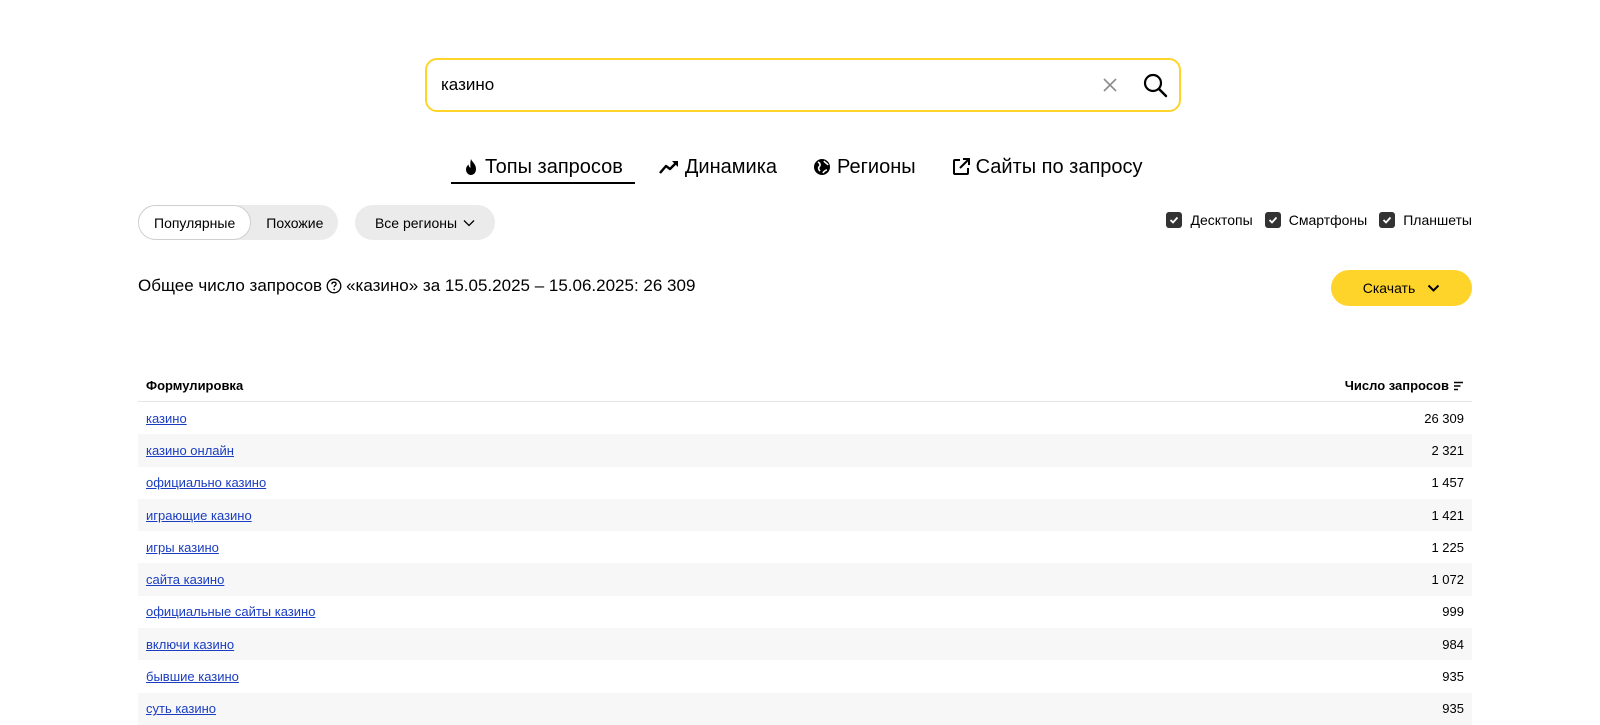 This screenshot has width=1600, height=725. Describe the element at coordinates (805, 418) in the screenshot. I see `table-row: казино 26 309` at that location.